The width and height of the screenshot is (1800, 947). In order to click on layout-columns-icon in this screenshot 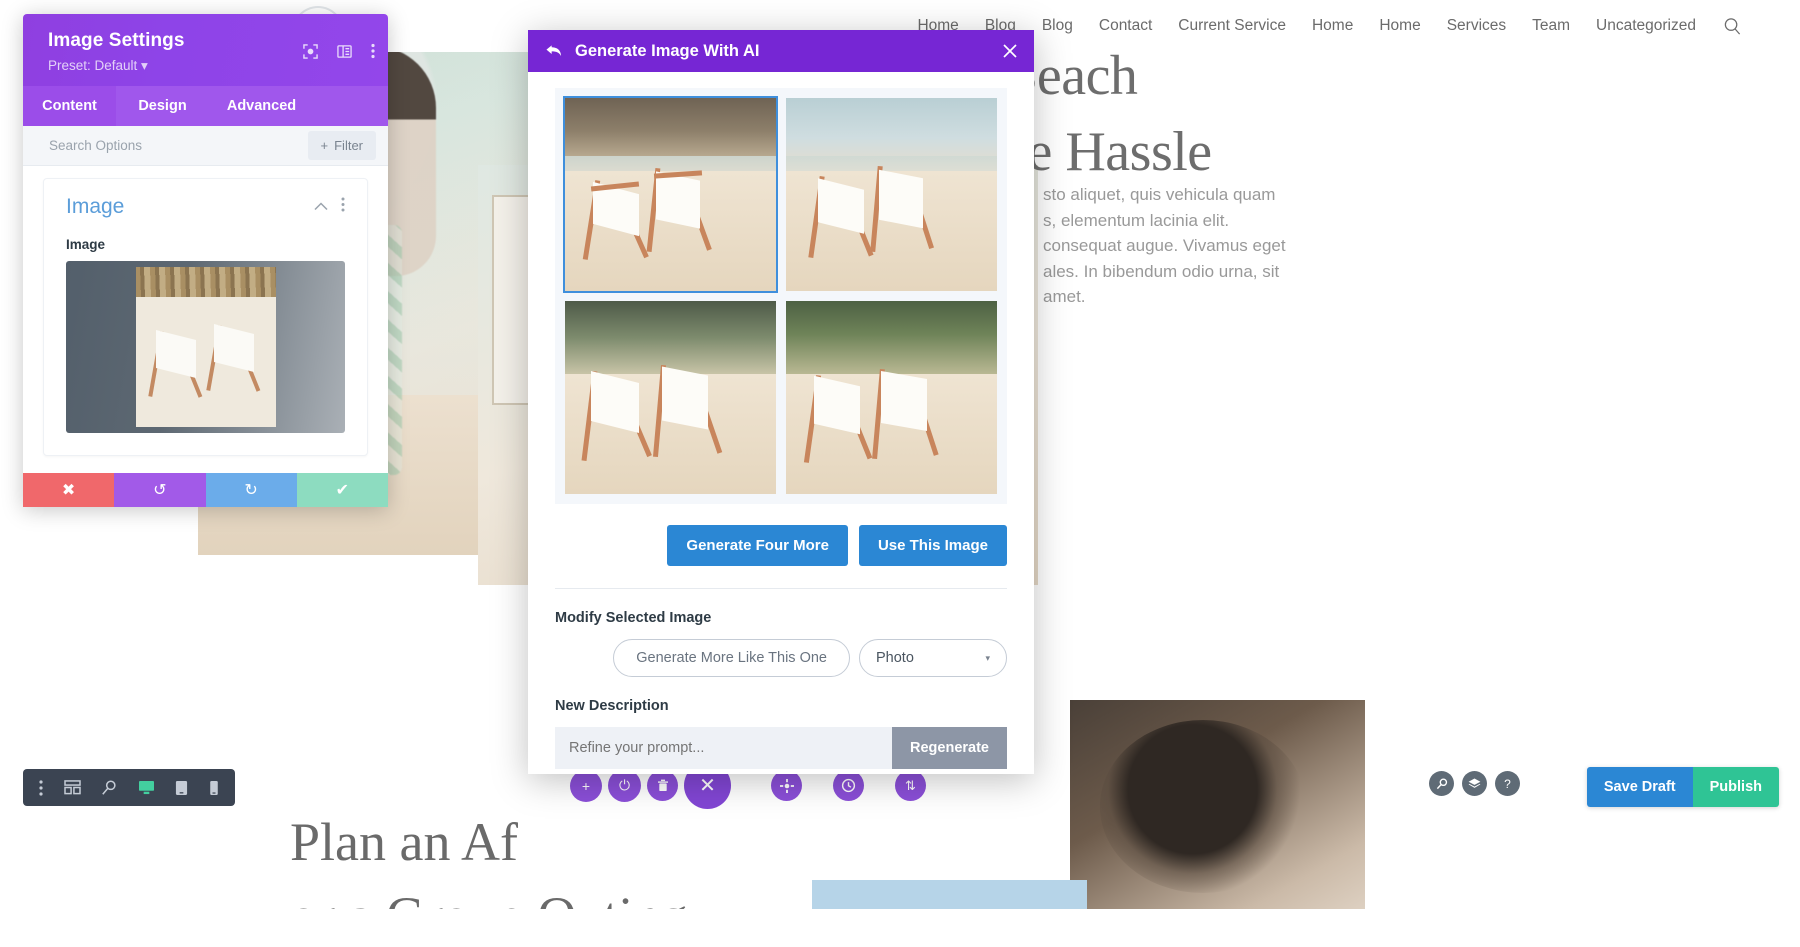, I will do `click(344, 51)`.